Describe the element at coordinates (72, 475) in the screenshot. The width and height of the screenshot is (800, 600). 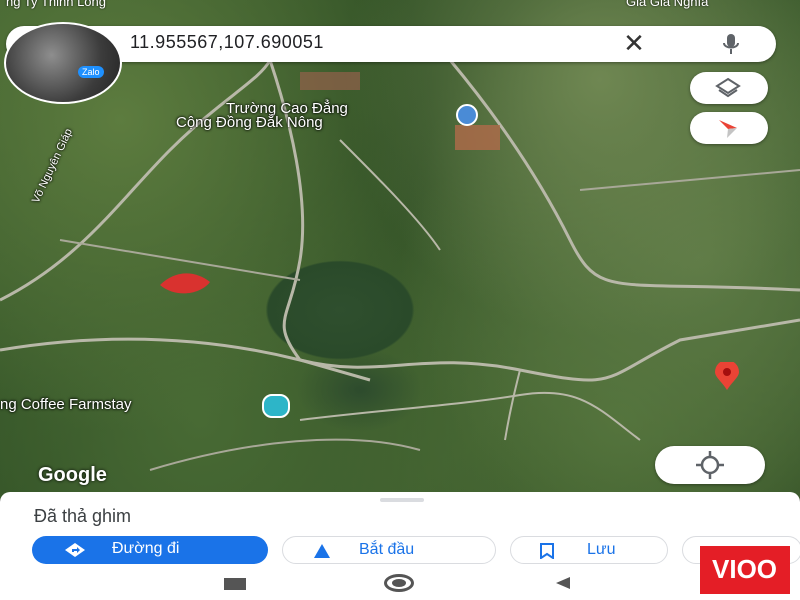
I see `google-logo: Google` at that location.